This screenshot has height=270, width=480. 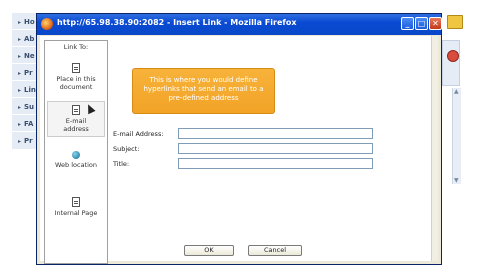 I want to click on scroll-up-icon: ▲, so click(x=456, y=91).